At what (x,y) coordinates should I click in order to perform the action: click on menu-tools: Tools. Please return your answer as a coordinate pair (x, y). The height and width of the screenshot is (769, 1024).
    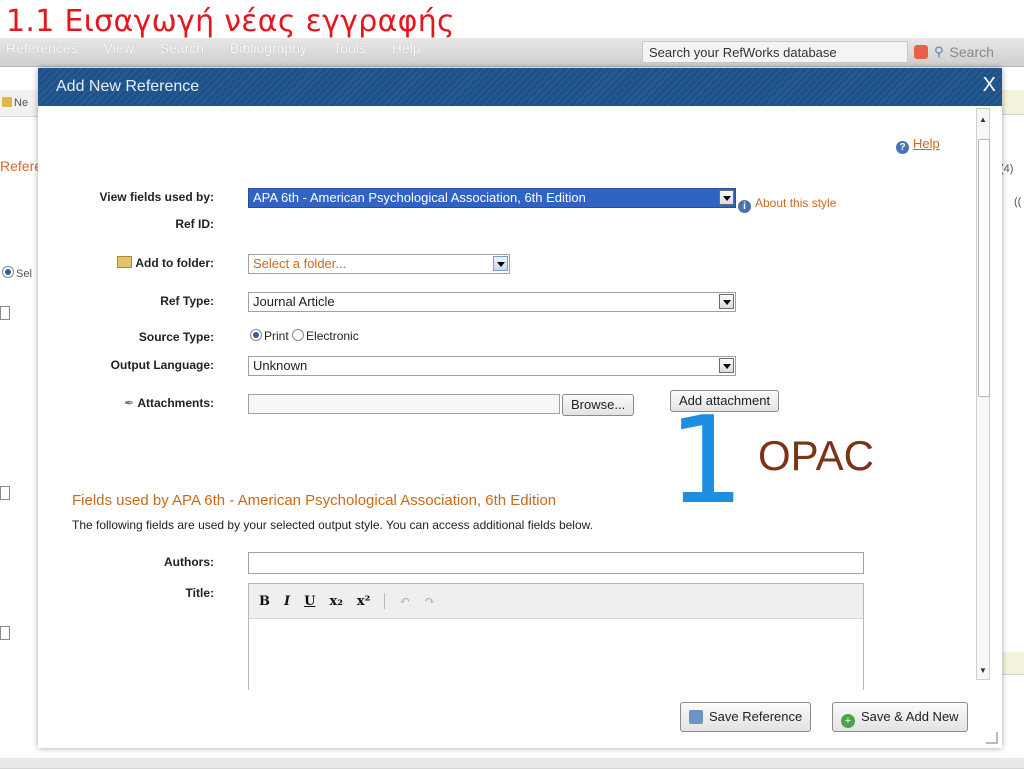
    Looking at the image, I should click on (349, 48).